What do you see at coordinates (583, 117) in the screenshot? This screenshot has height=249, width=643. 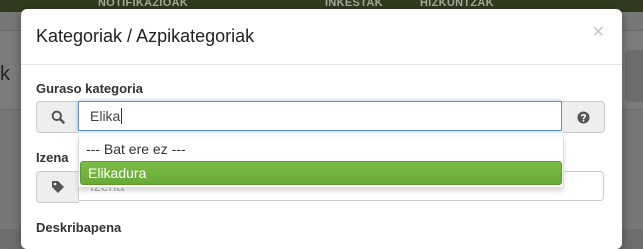 I see `question-circle-icon` at bounding box center [583, 117].